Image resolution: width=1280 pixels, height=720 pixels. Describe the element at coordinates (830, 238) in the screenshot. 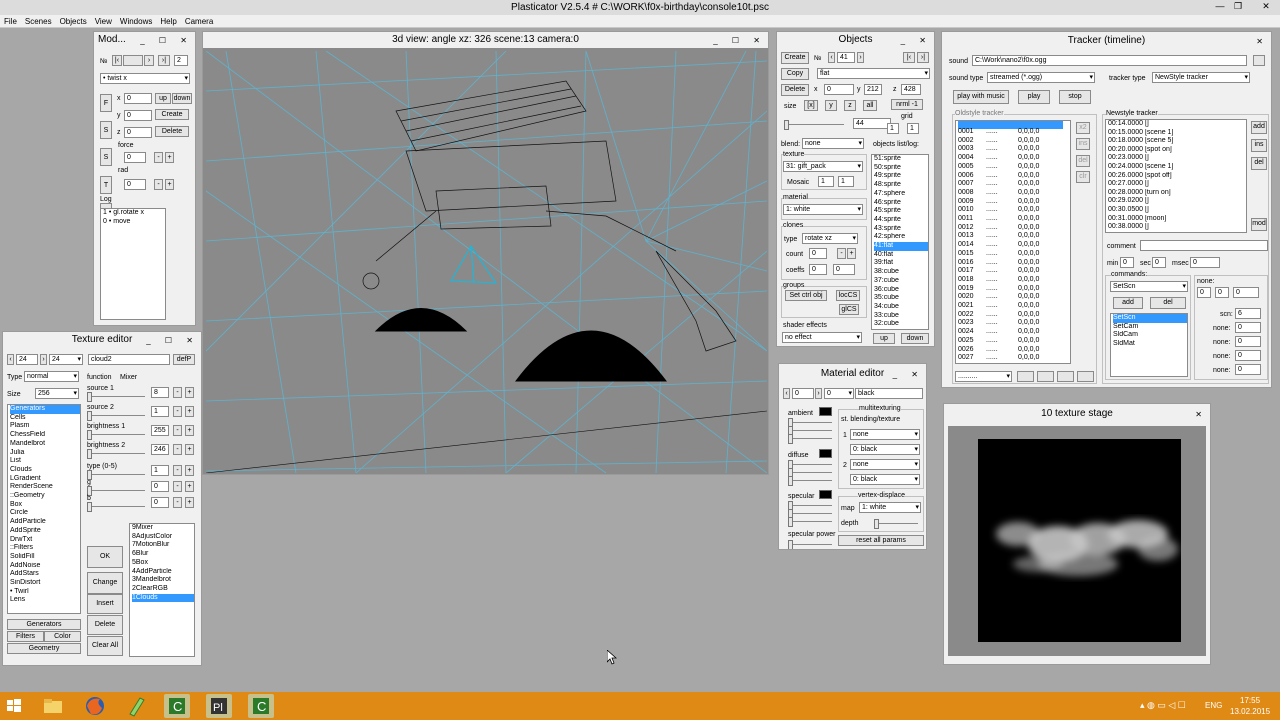

I see `clone-type-select: rotate xz` at that location.